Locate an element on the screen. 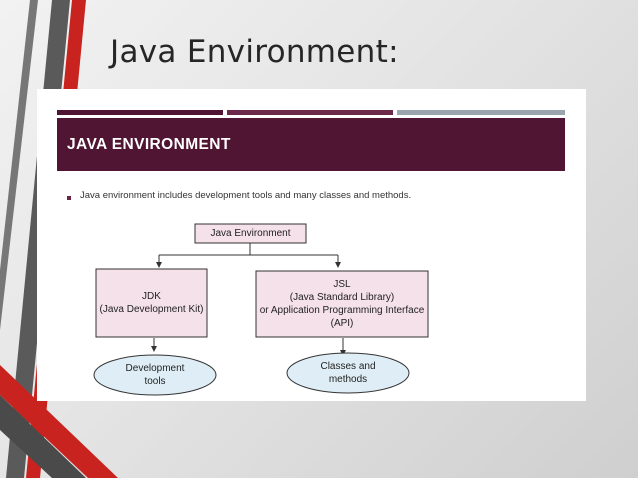 This screenshot has height=478, width=638. classes-line1: Classes and is located at coordinates (348, 366).